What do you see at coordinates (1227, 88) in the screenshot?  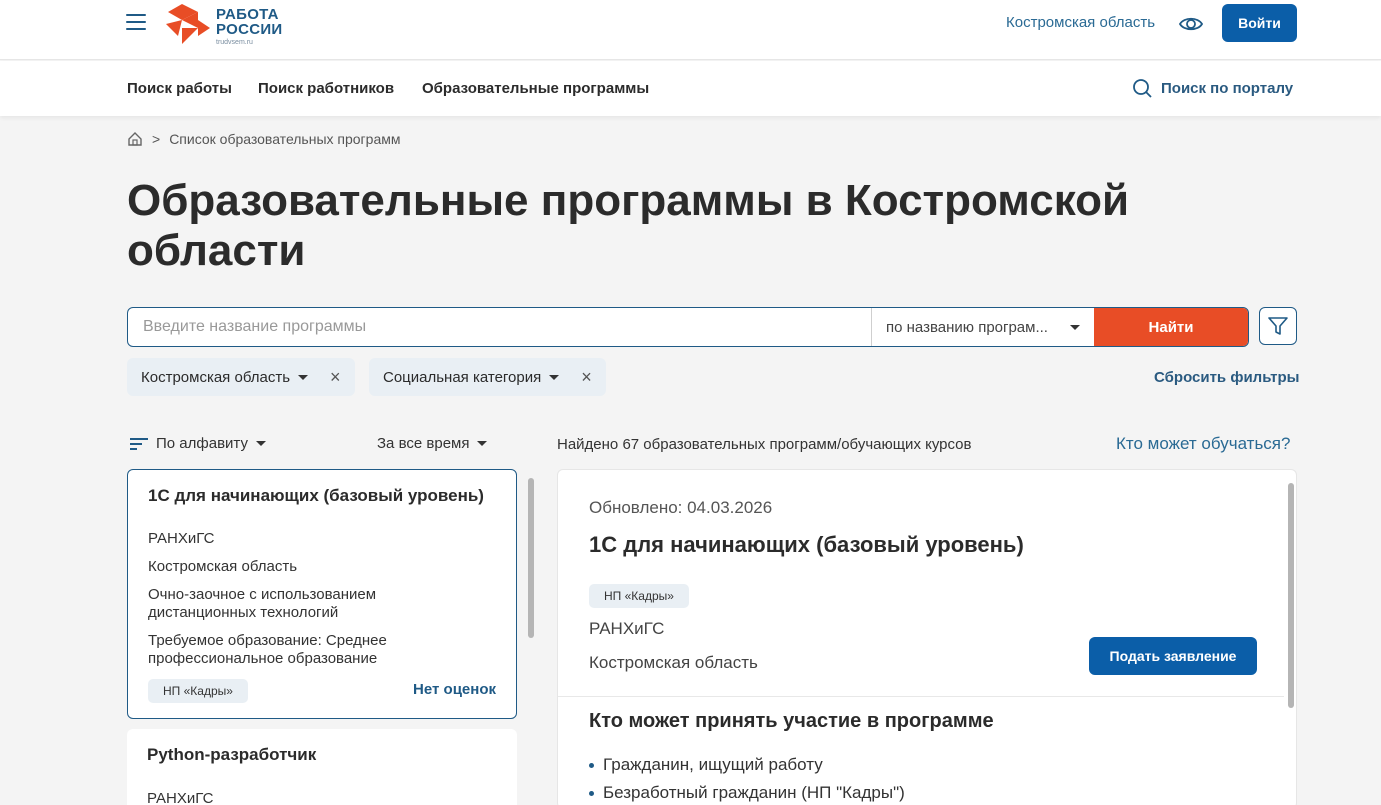 I see `portal-search-label: Поиск по порталу` at bounding box center [1227, 88].